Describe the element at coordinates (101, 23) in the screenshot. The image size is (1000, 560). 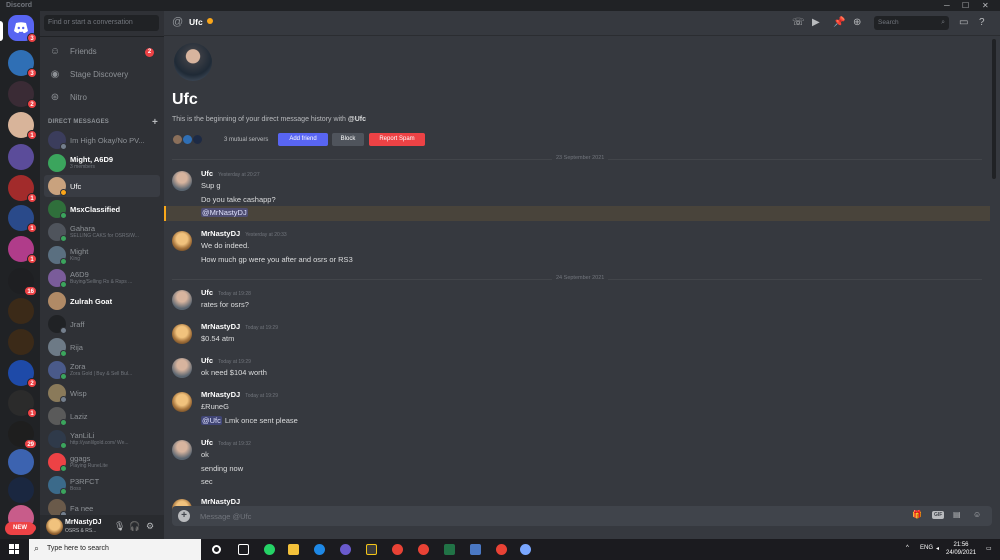
I see `find-conversation-input: Find or start a conversation` at that location.